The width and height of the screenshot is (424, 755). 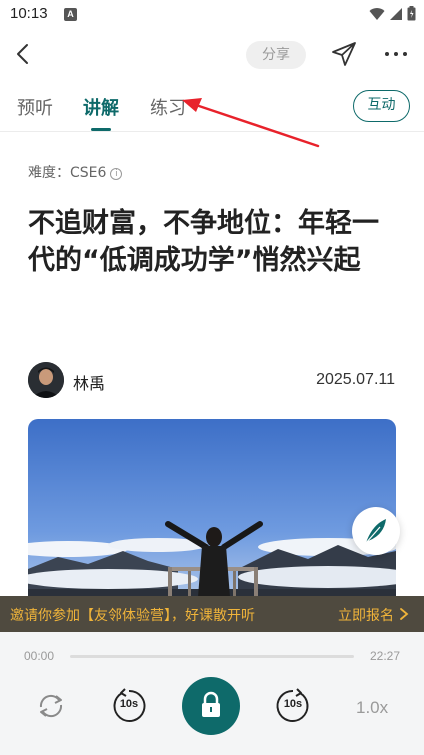 I want to click on forward-10-button: 10s, so click(x=293, y=706).